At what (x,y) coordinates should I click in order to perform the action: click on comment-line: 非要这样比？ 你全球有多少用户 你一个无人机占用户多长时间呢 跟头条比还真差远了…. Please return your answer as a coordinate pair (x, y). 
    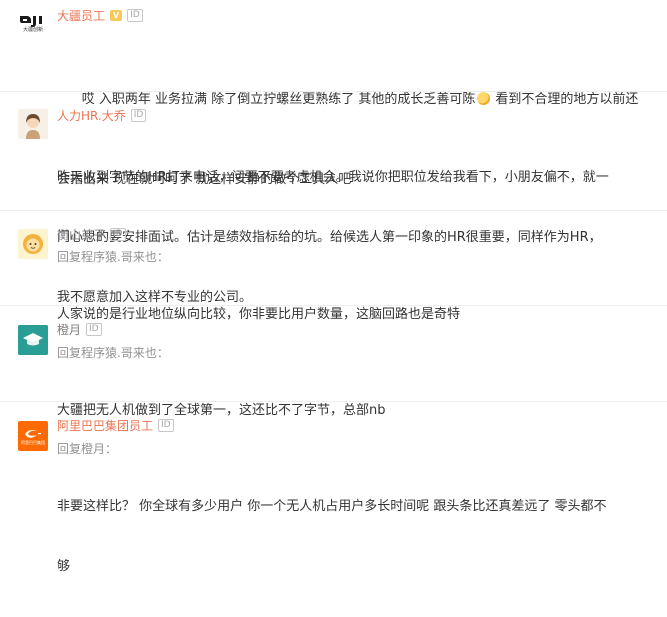
    Looking at the image, I should click on (332, 506).